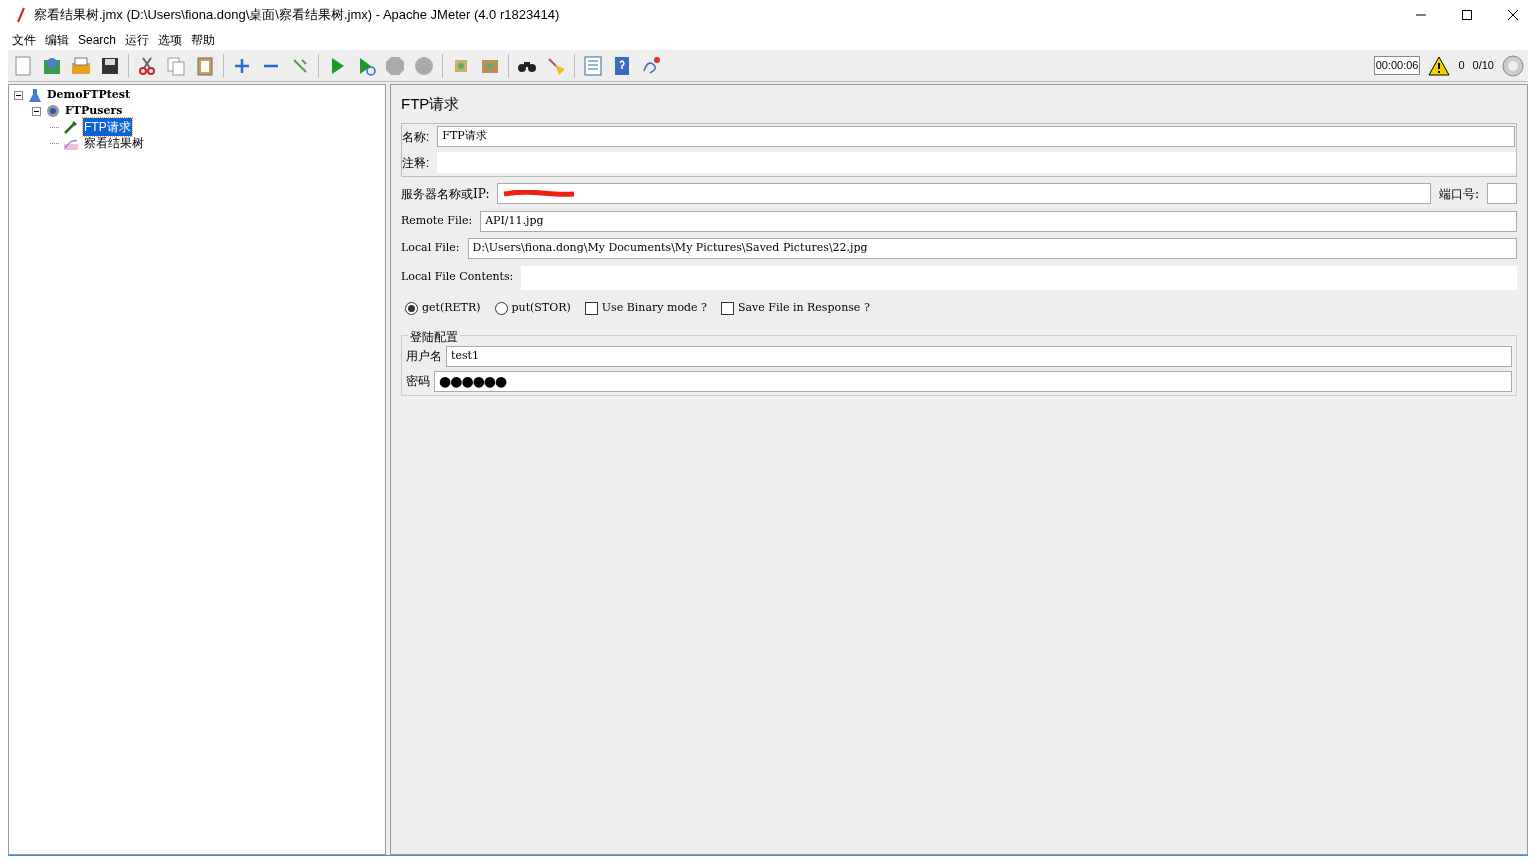  Describe the element at coordinates (992, 248) in the screenshot. I see `local-file-field: D:\Users\fiona.dong\My Documents\My Pictures\Saved Pictures\22.jpg` at that location.